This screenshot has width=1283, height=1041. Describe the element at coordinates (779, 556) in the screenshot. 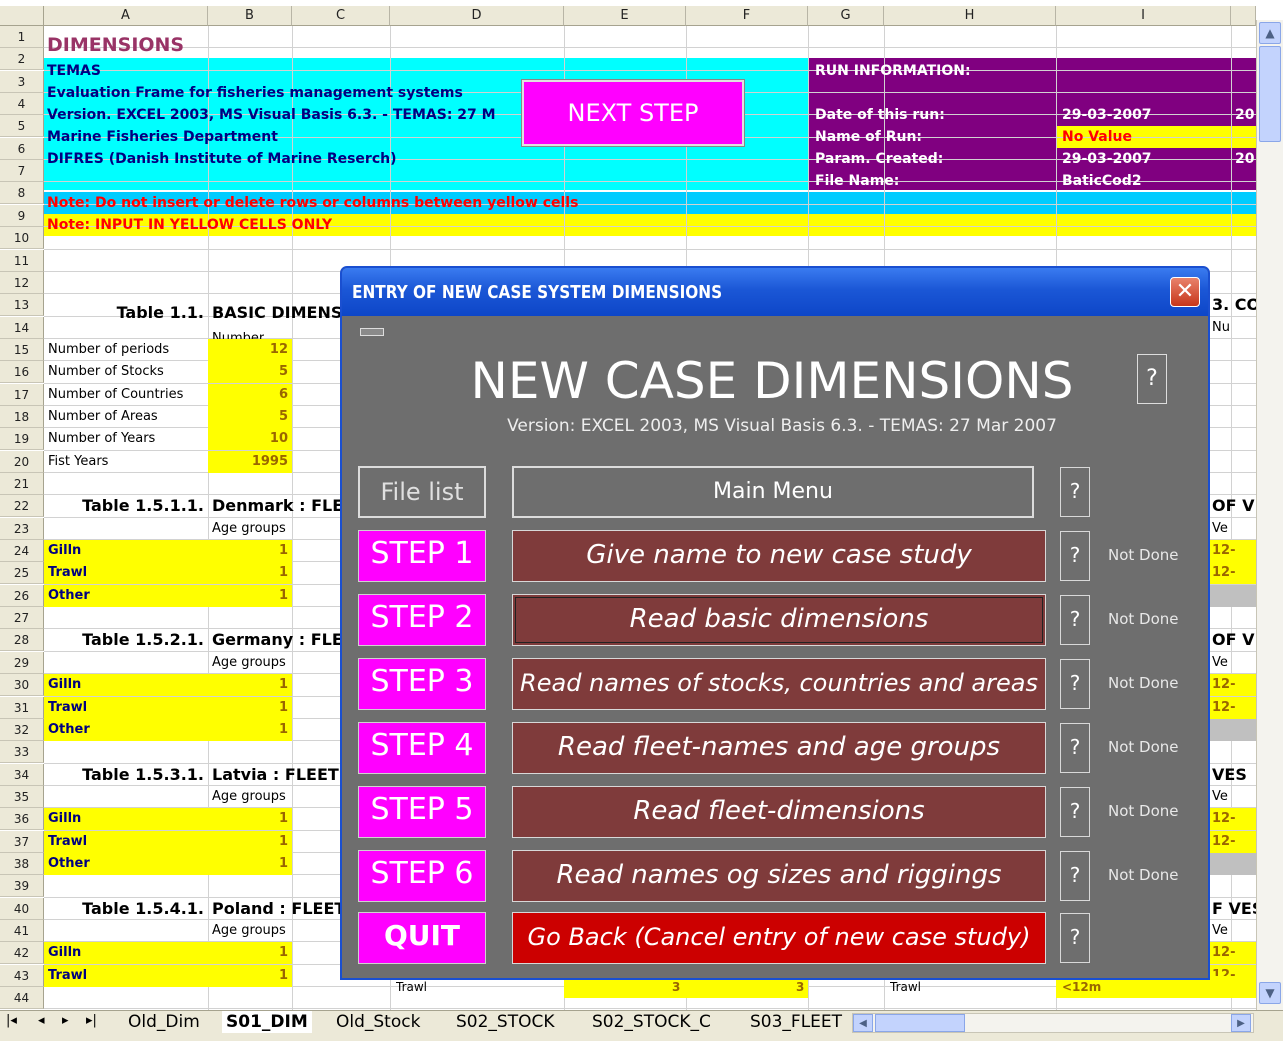

I see `step-1-action-button: Give name to new case study` at that location.